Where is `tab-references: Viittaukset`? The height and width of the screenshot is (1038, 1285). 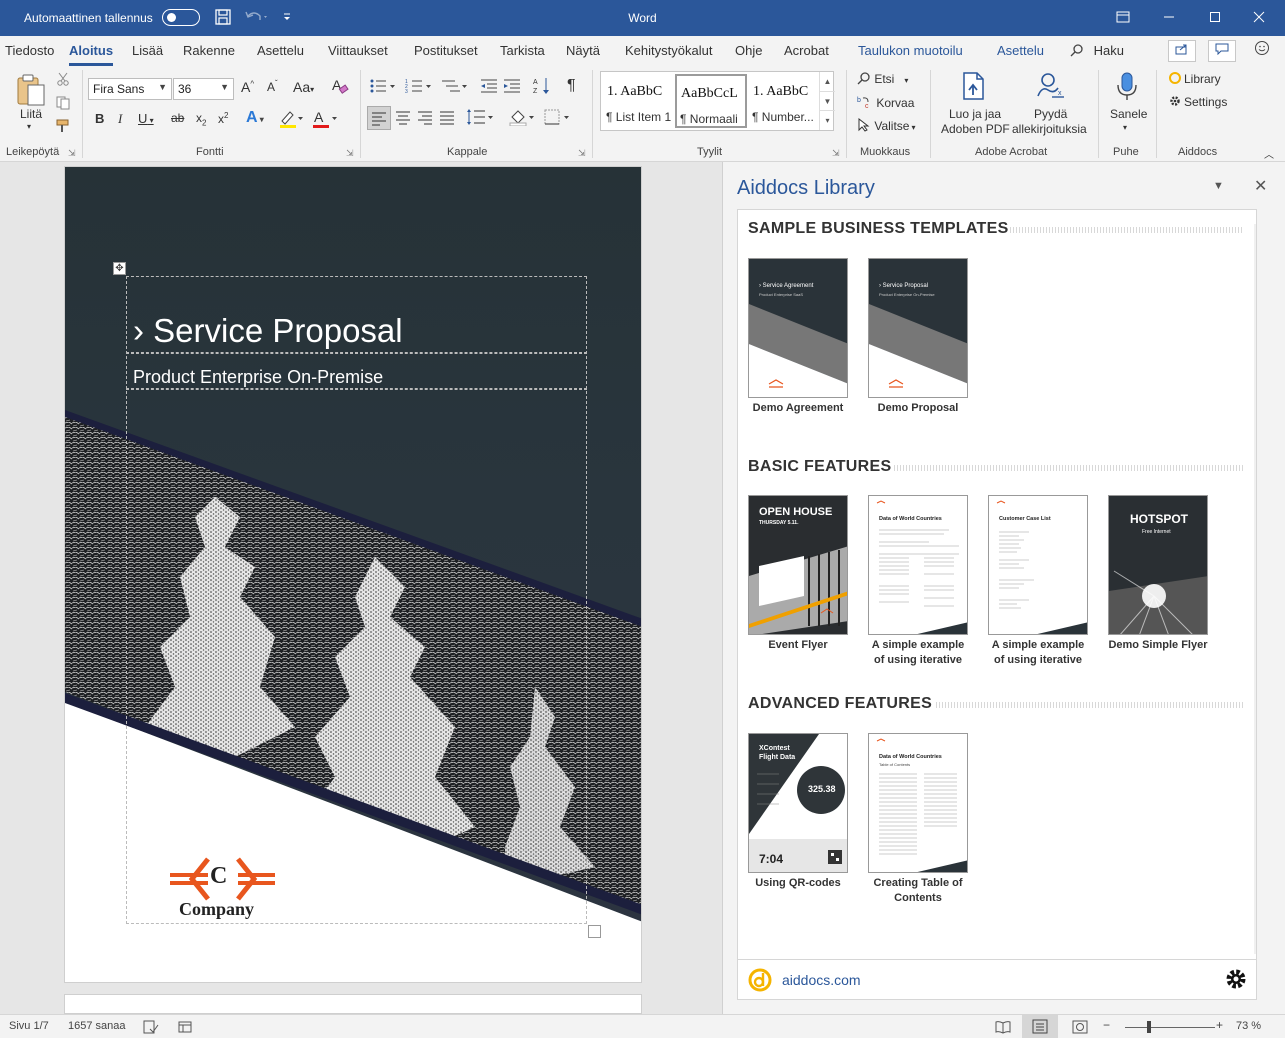 tab-references: Viittaukset is located at coordinates (358, 50).